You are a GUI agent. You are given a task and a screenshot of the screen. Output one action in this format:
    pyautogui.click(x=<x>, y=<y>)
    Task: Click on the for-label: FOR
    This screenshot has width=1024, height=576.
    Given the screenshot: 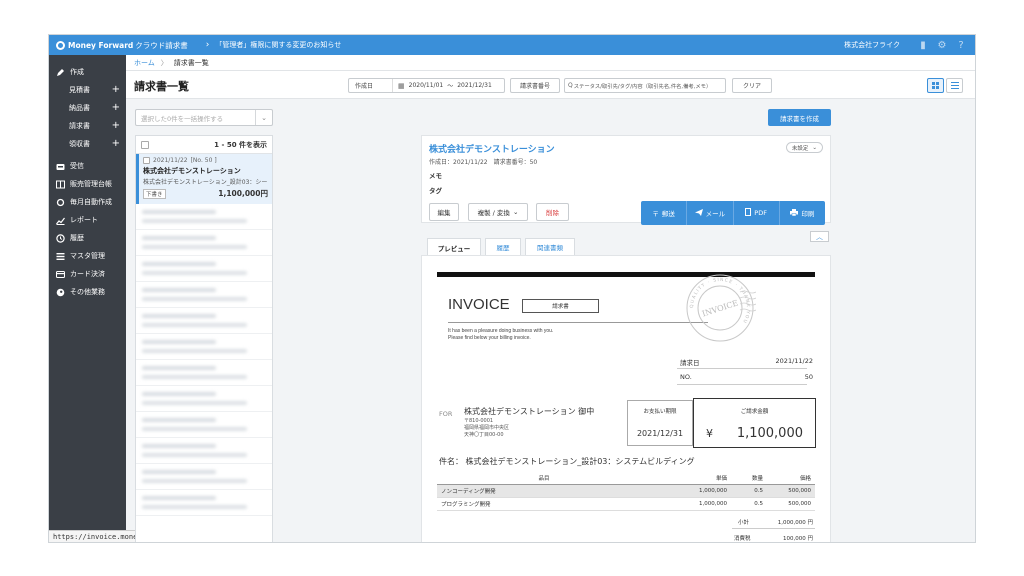 What is the action you would take?
    pyautogui.click(x=446, y=414)
    